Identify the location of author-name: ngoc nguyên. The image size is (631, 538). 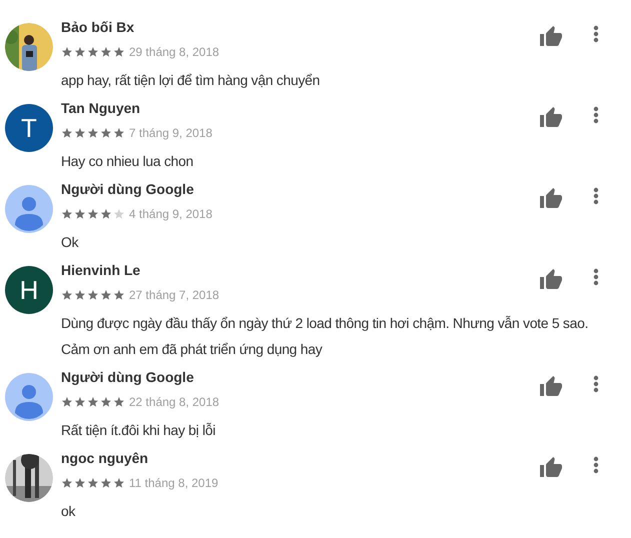
(104, 458).